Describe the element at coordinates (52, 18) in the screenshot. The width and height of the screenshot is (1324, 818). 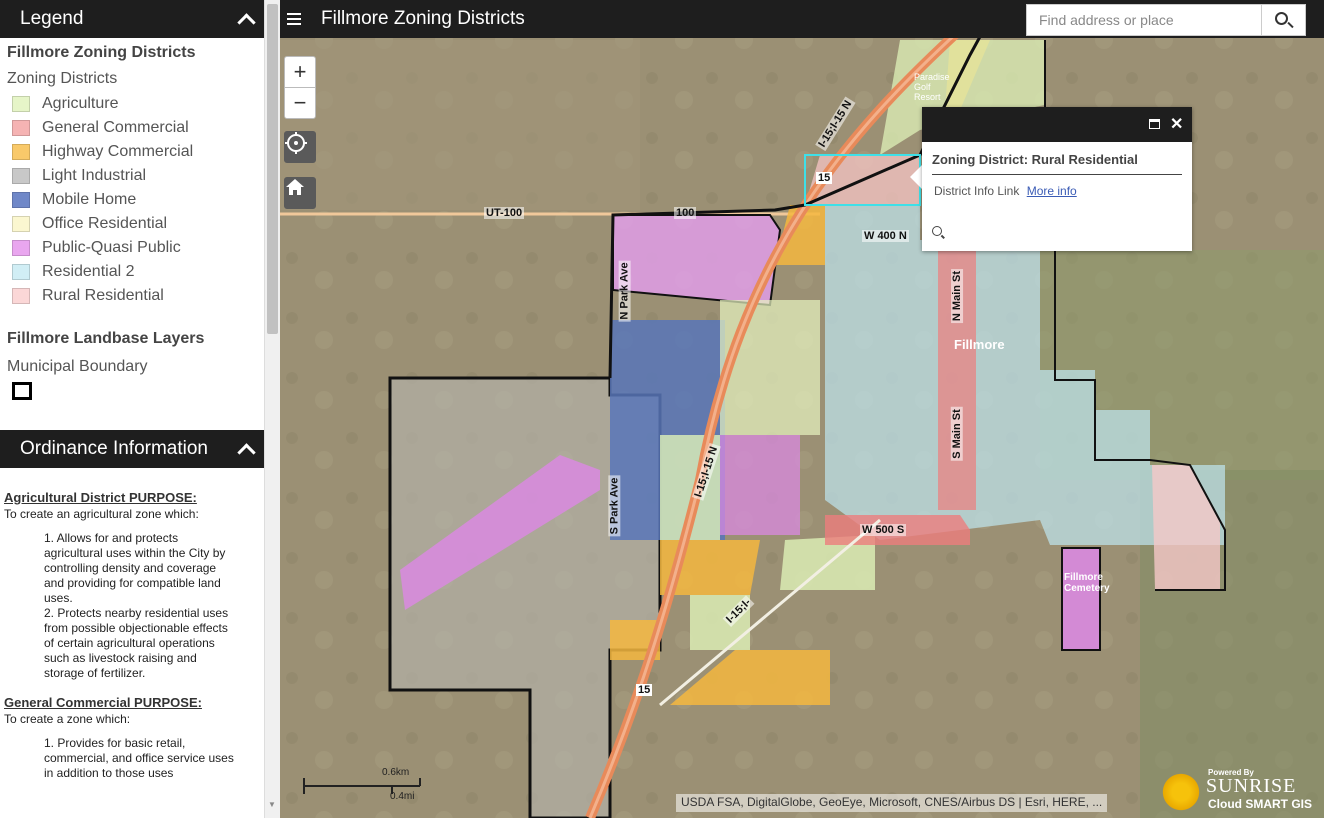
I see `legend-header-title: Legend` at that location.